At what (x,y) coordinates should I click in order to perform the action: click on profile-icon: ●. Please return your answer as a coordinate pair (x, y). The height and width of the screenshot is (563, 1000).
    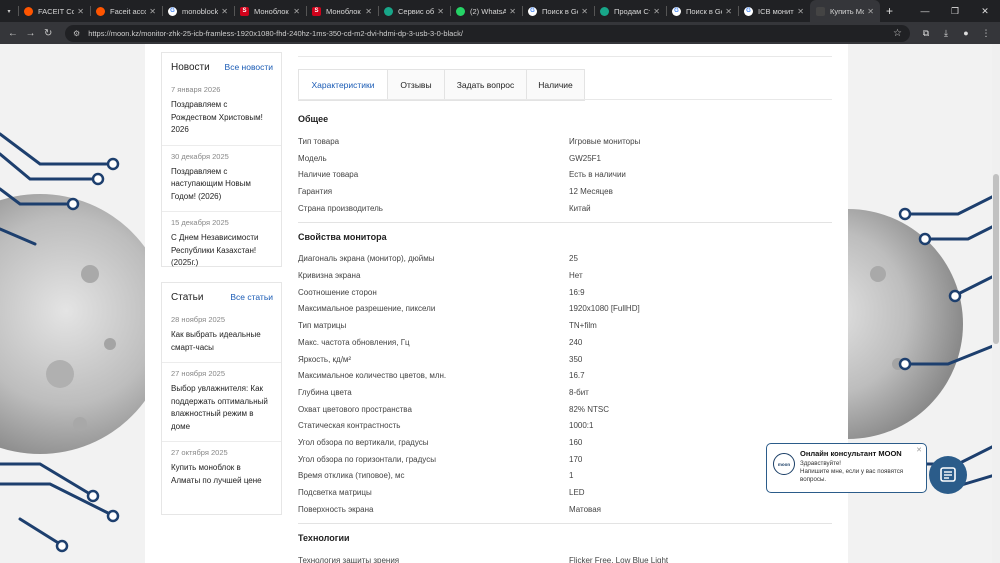
    Looking at the image, I should click on (966, 33).